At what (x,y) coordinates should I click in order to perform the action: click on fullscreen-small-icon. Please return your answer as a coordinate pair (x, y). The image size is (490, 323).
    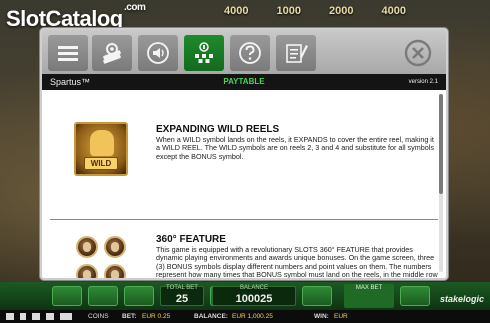
    Looking at the image, I should click on (50, 316).